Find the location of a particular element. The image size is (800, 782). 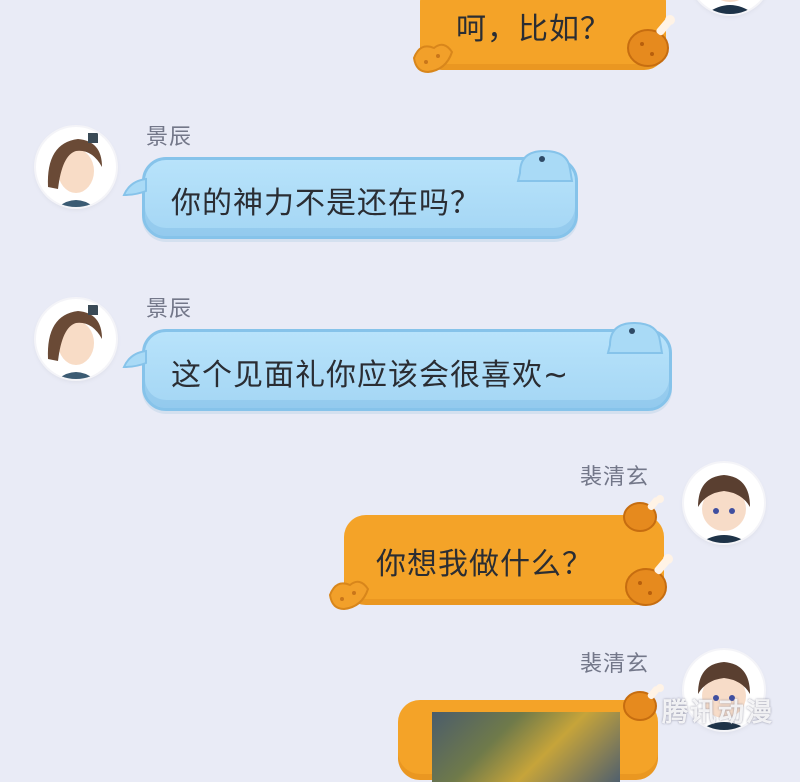

chat-bubble is located at coordinates (528, 741).